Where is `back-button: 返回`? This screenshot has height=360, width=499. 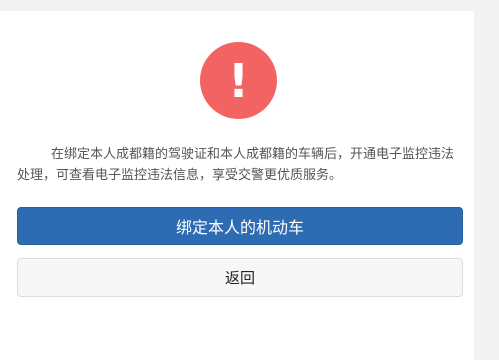 back-button: 返回 is located at coordinates (240, 277).